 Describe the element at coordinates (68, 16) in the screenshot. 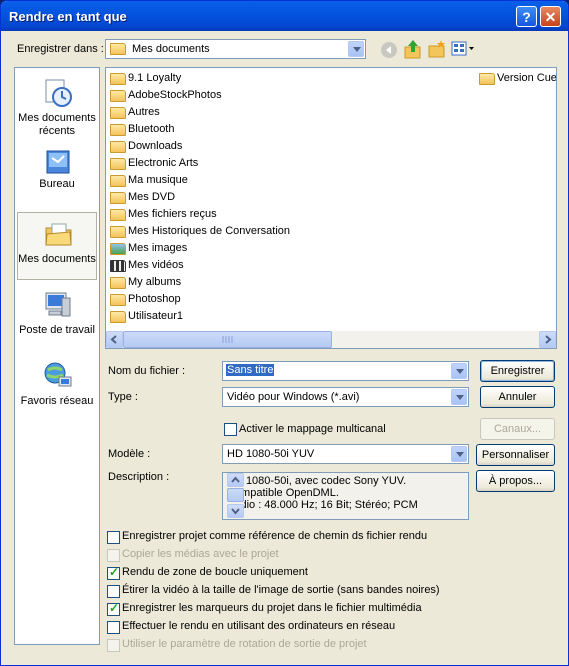

I see `dialog-title: Rendre en tant que` at that location.